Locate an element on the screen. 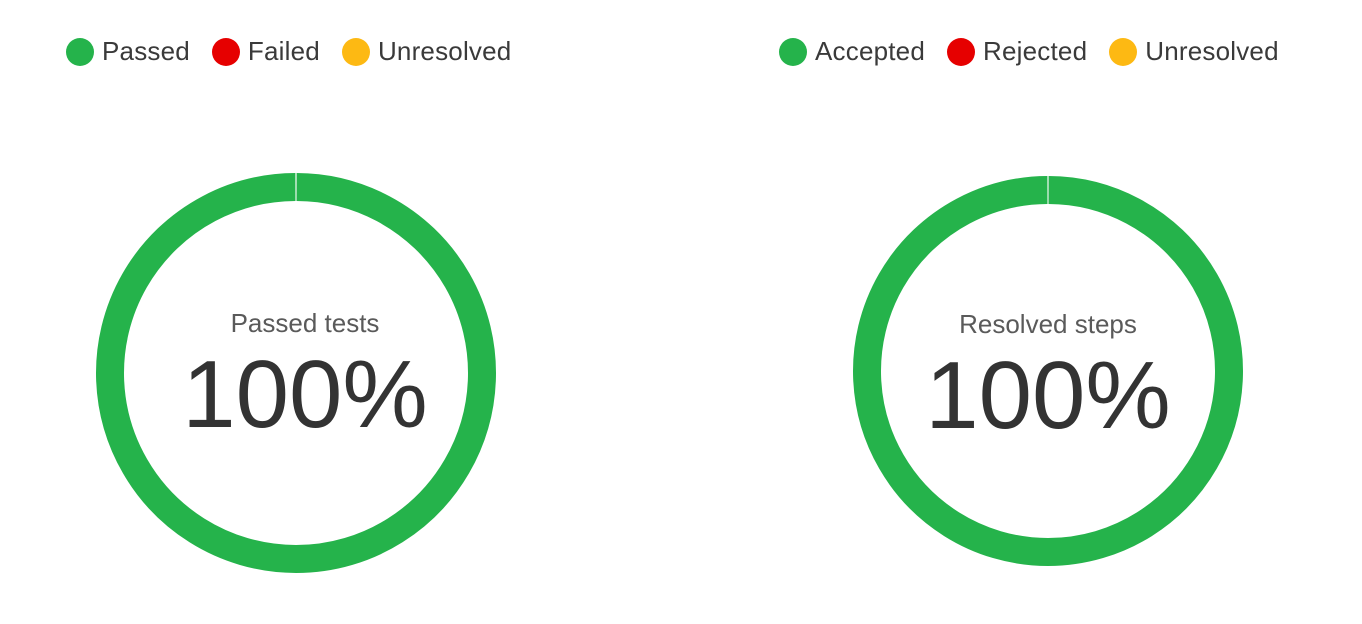 The image size is (1362, 624). legend-item-rejected: Rejected is located at coordinates (1017, 51).